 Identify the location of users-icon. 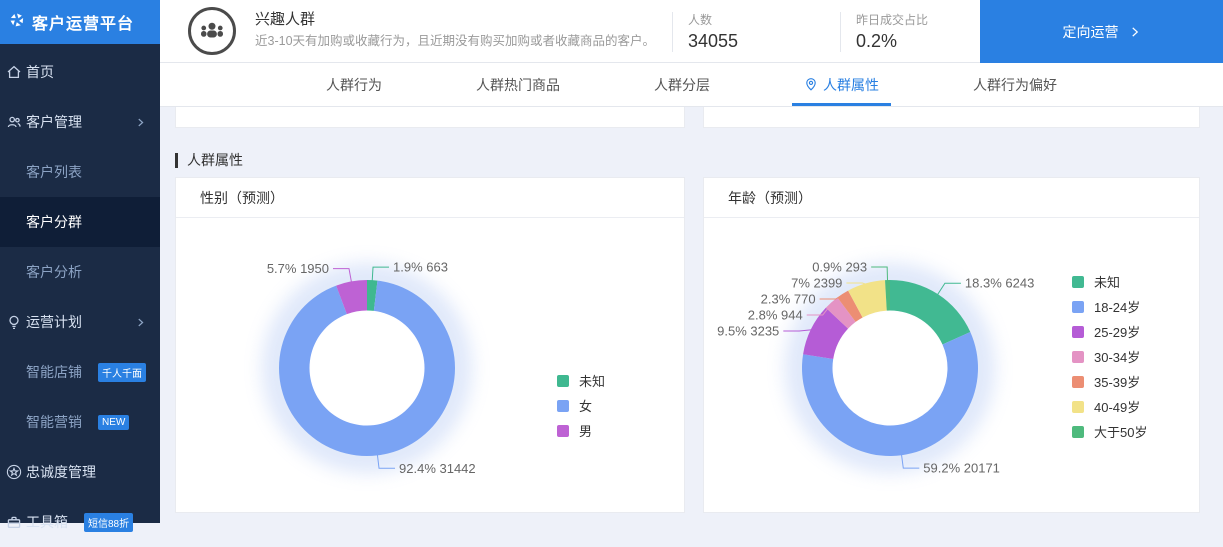
(14, 122).